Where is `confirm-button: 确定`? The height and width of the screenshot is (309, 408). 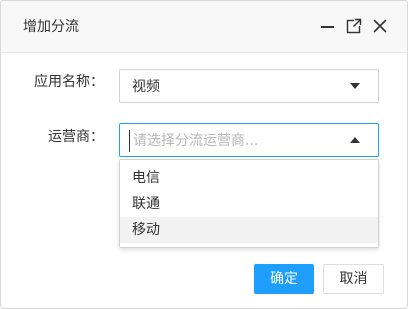
confirm-button: 确定 is located at coordinates (284, 279).